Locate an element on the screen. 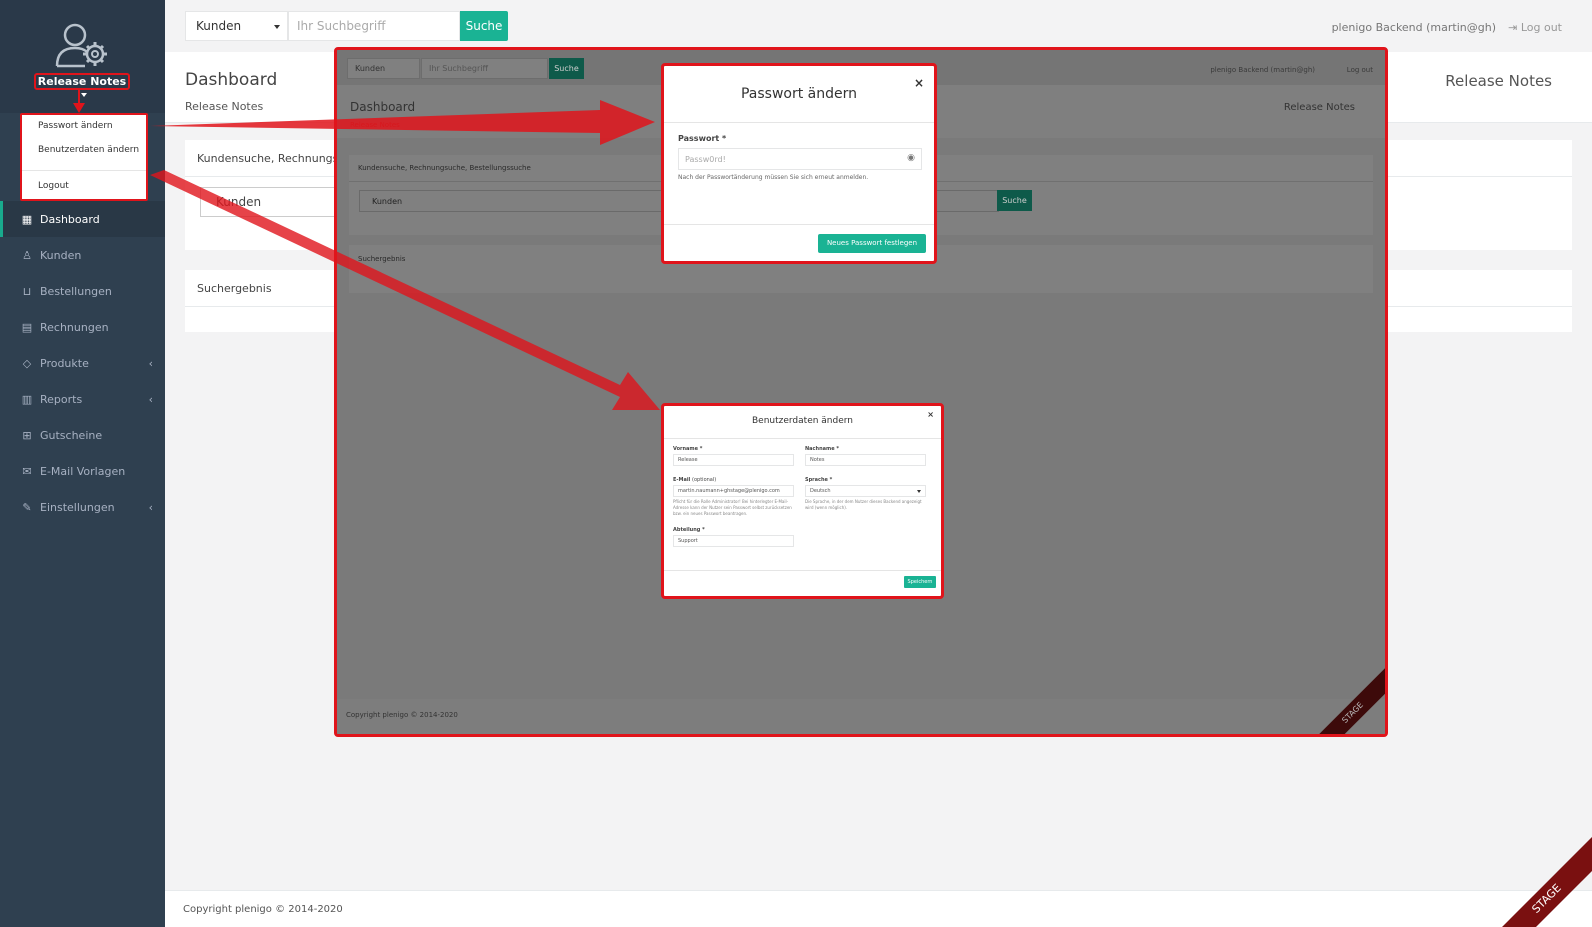  shot-result-title: Suchergebnis is located at coordinates (382, 259).